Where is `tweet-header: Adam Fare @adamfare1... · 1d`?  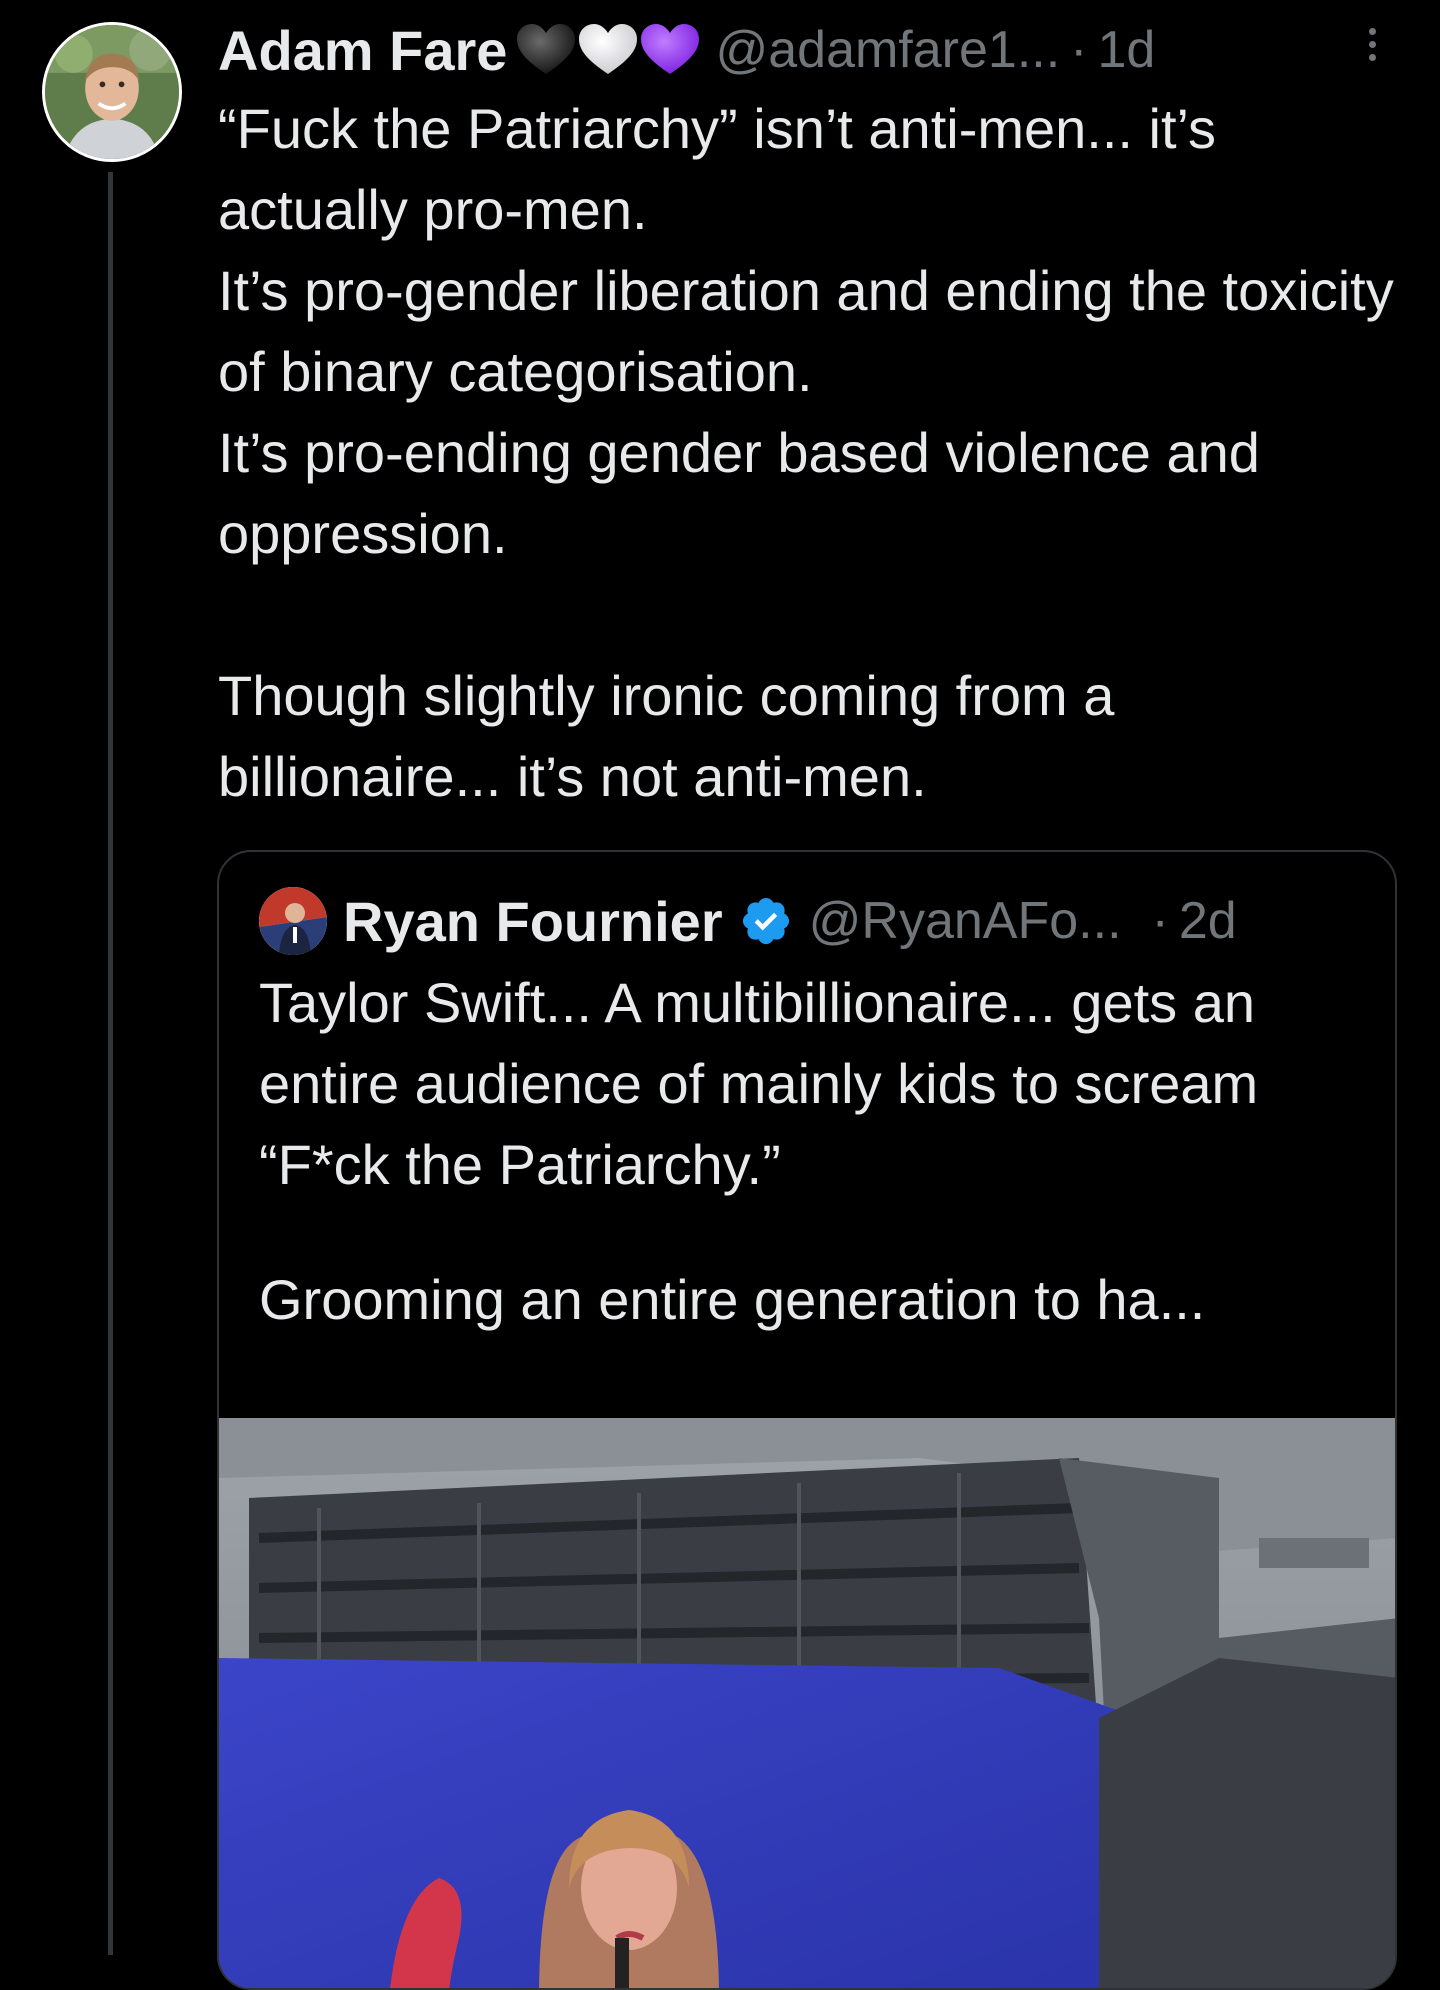
tweet-header: Adam Fare @adamfare1... · 1d is located at coordinates (686, 50).